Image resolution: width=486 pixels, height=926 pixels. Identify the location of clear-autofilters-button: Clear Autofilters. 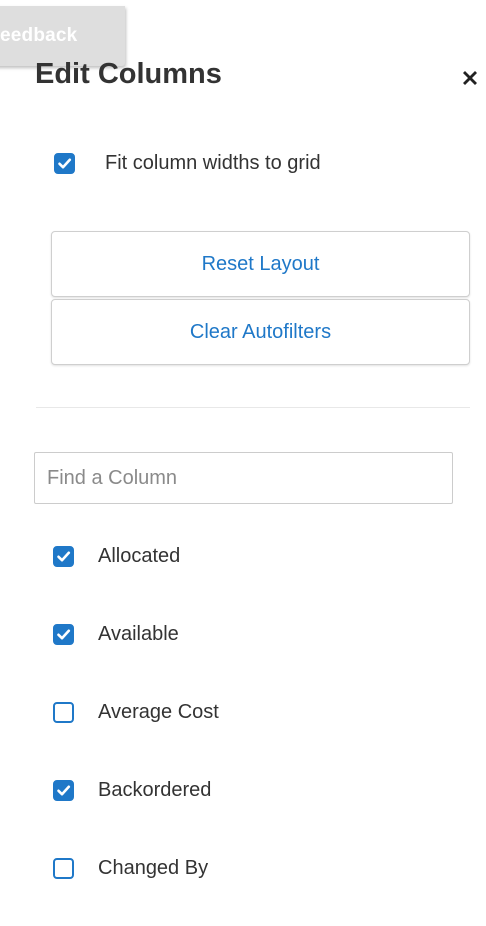
(260, 332).